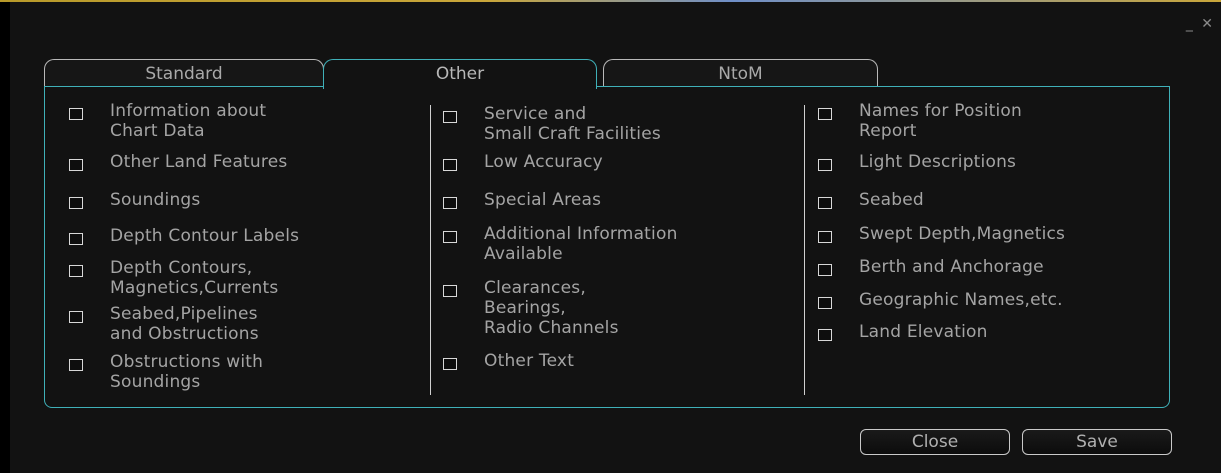 The image size is (1221, 473). I want to click on option-names-for-position-report: Names for Position Report, so click(920, 121).